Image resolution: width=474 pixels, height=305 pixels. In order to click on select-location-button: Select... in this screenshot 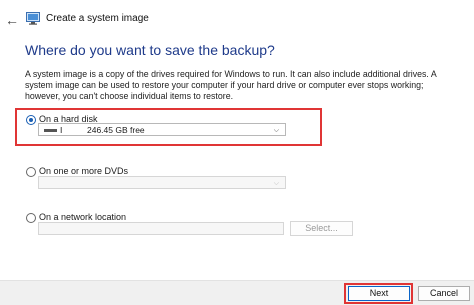, I will do `click(321, 228)`.